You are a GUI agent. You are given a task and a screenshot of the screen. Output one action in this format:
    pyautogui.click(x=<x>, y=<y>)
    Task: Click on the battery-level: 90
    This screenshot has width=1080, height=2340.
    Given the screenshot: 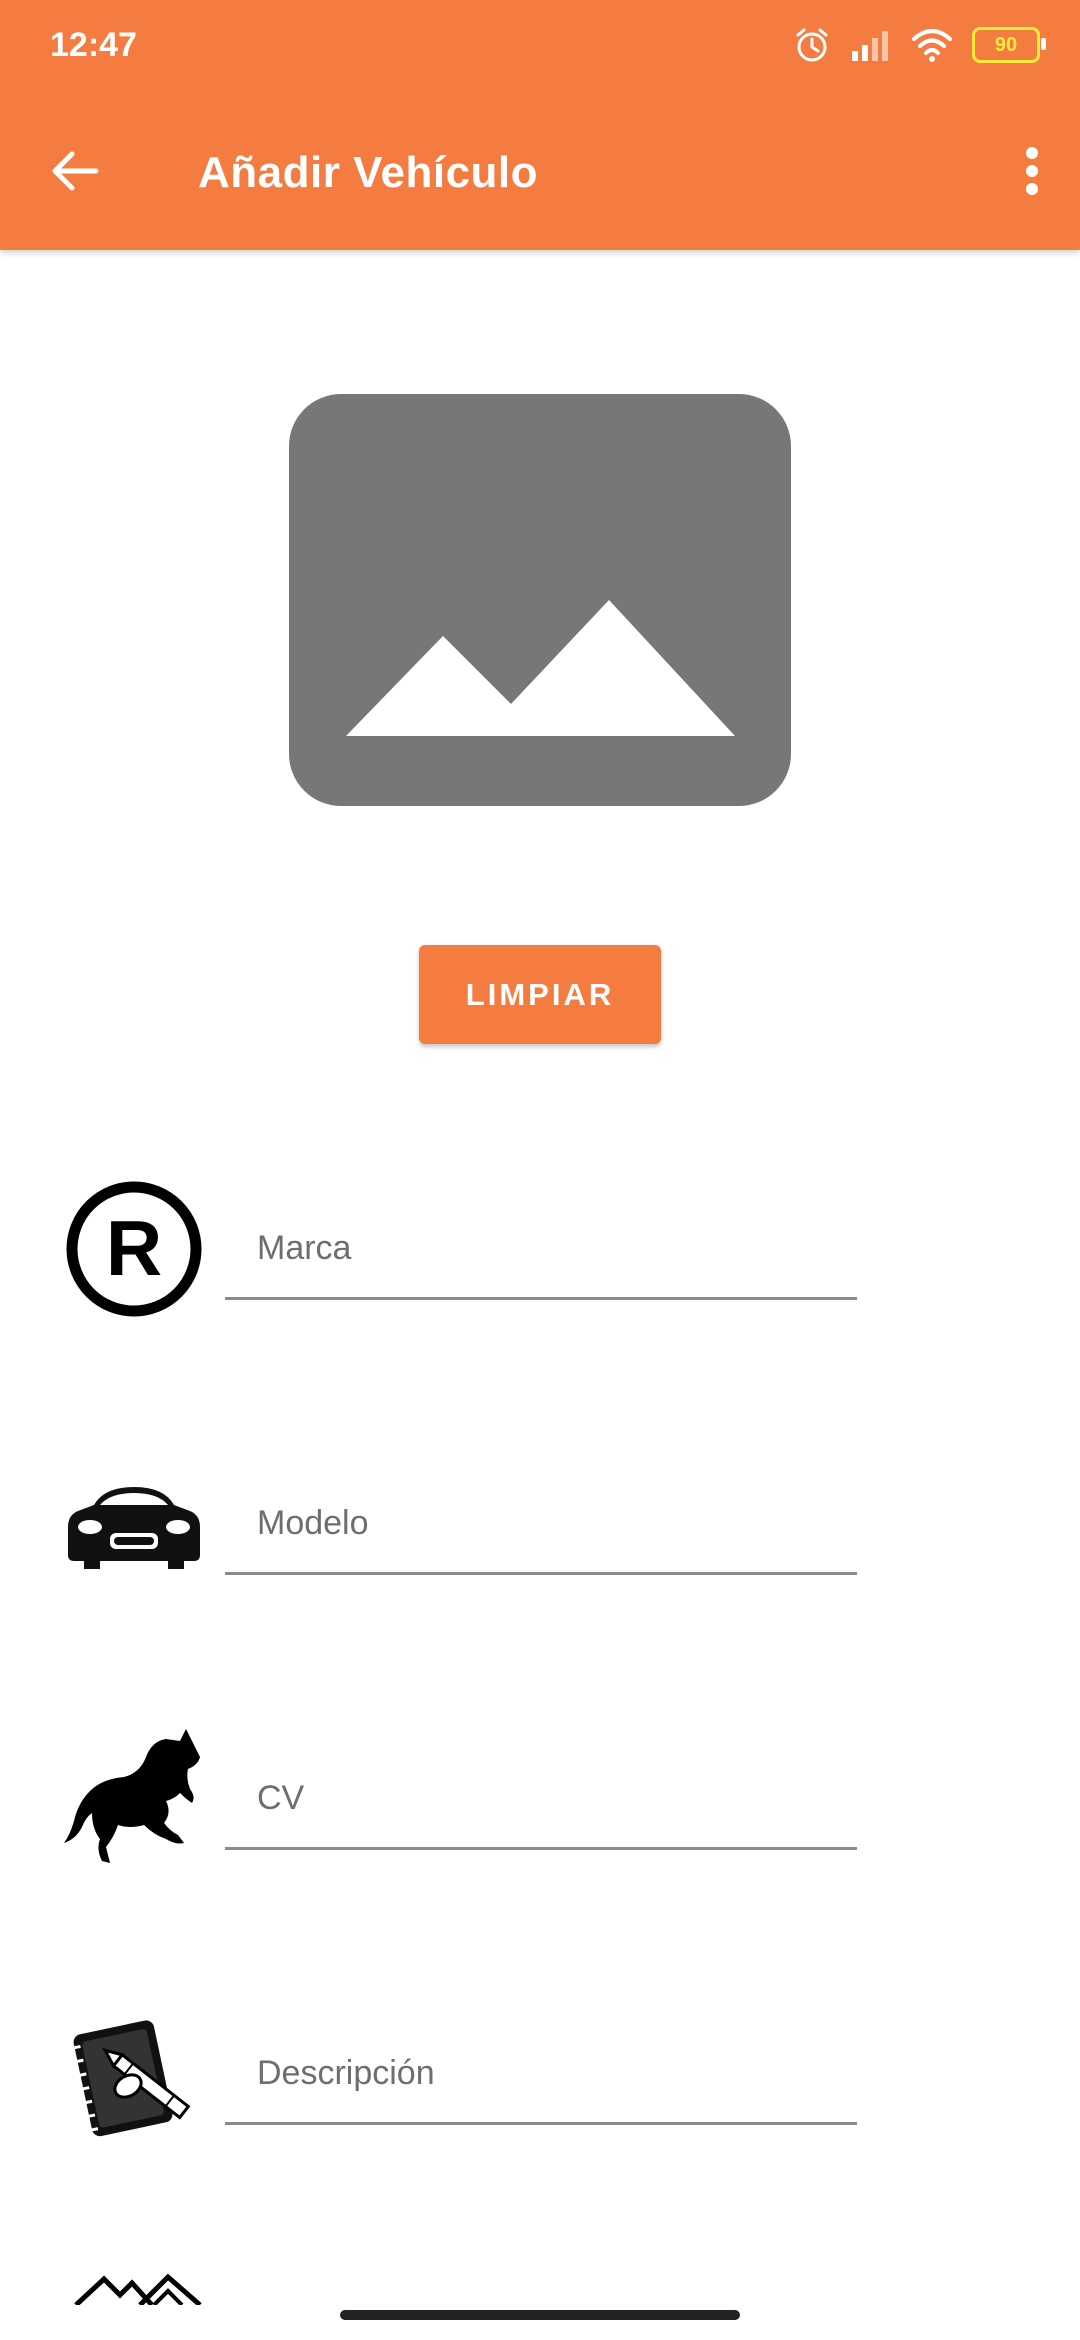 What is the action you would take?
    pyautogui.click(x=1006, y=44)
    